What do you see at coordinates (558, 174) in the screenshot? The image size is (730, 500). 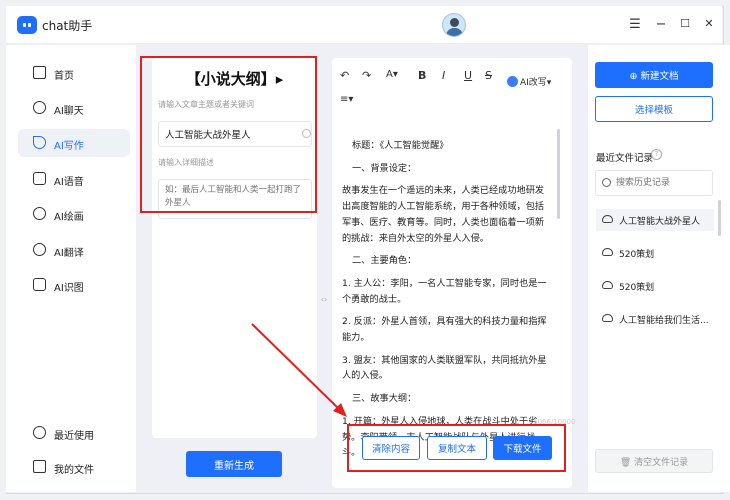 I see `editor-scrollbar` at bounding box center [558, 174].